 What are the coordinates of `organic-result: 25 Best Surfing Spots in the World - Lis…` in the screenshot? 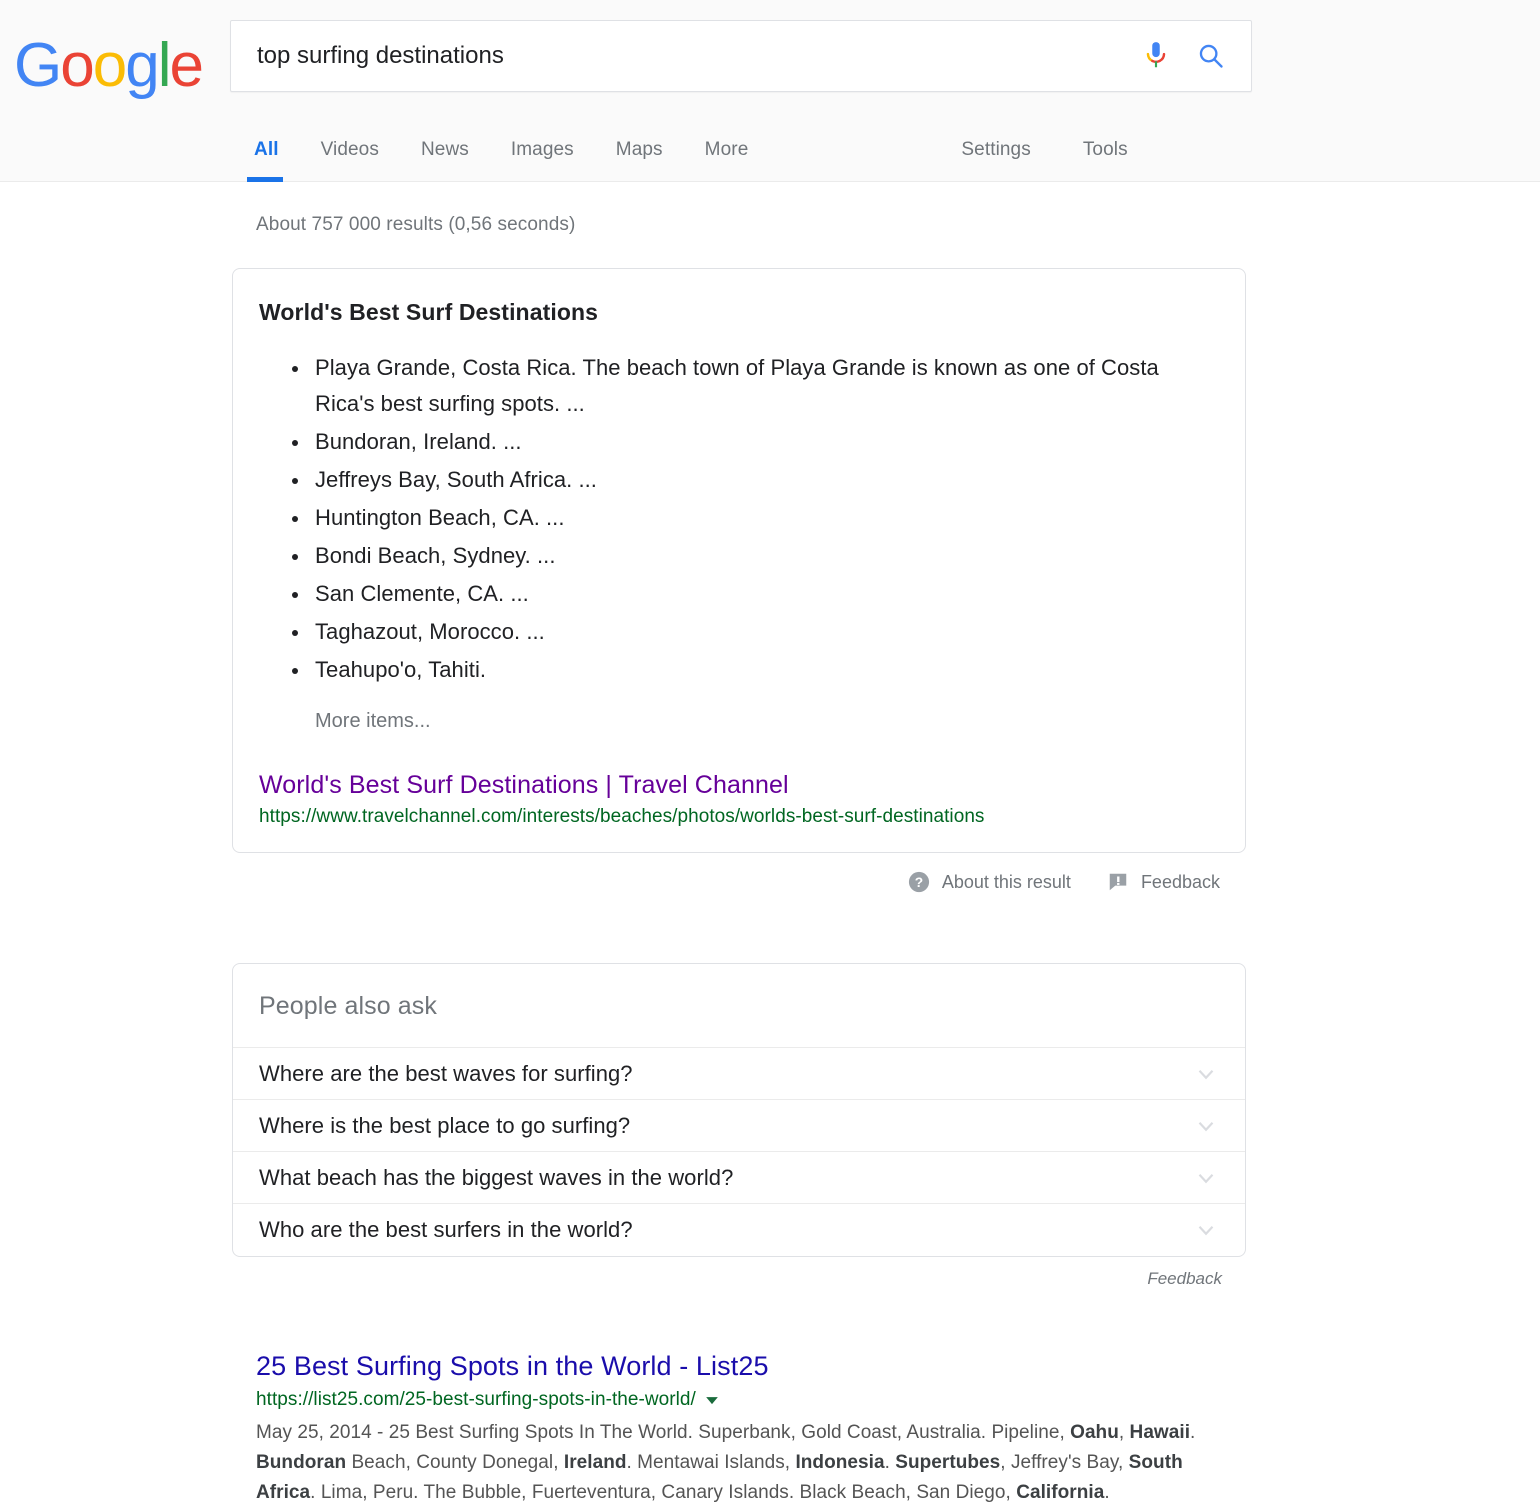 It's located at (737, 1429).